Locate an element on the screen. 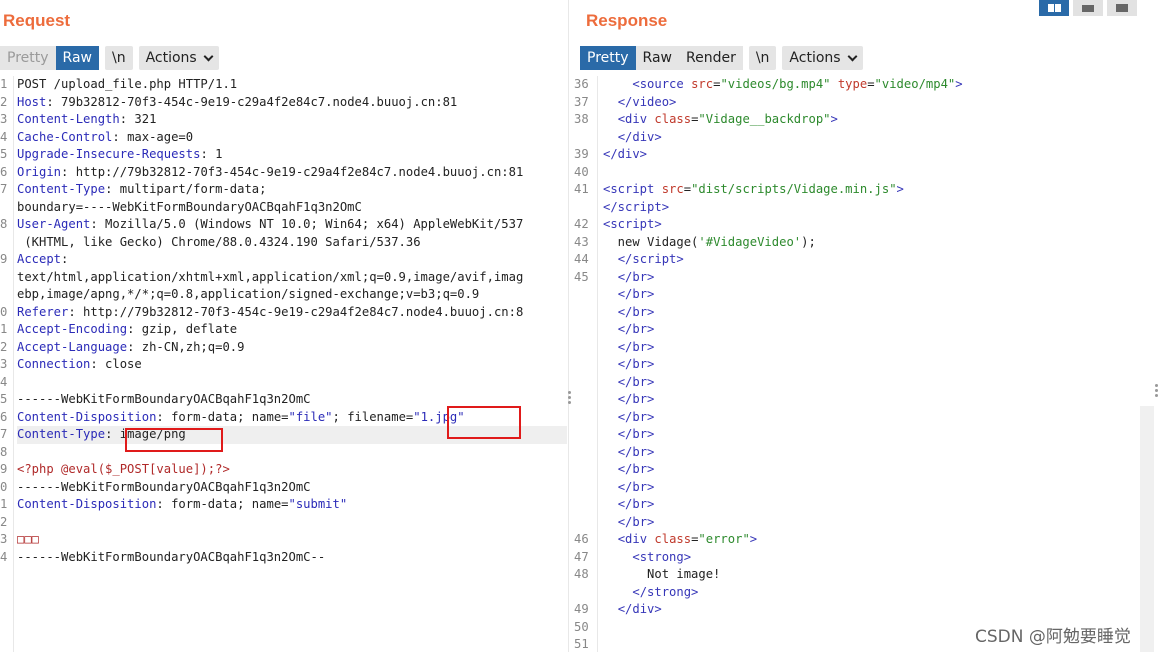  line-number: 2 is located at coordinates (4, 521).